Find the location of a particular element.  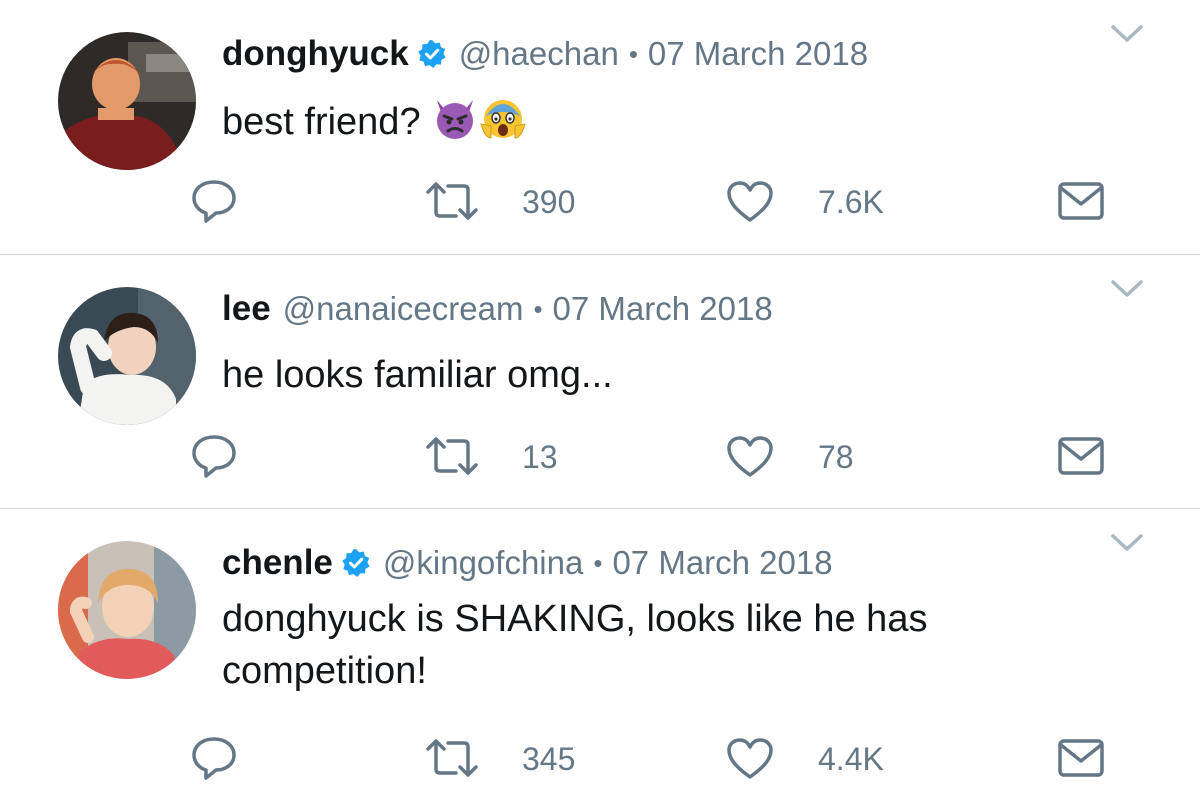

retweet-count: 390 is located at coordinates (549, 202).